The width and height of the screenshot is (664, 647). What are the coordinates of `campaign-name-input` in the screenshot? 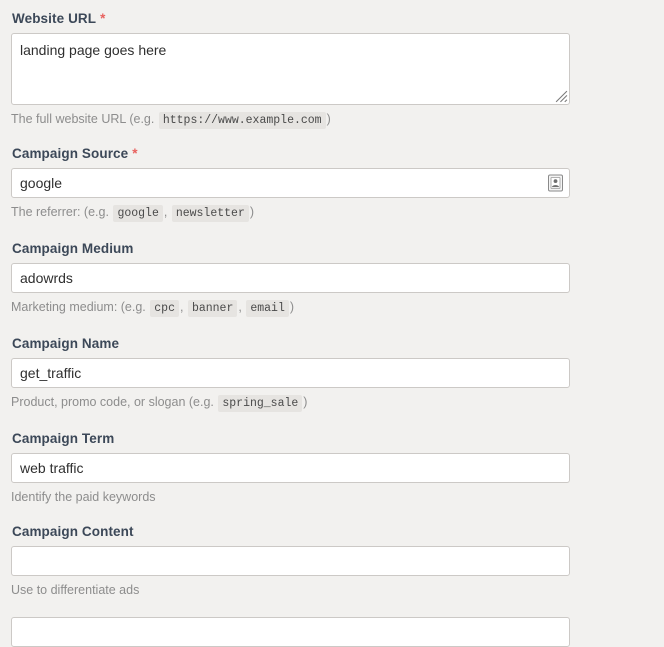 It's located at (290, 373).